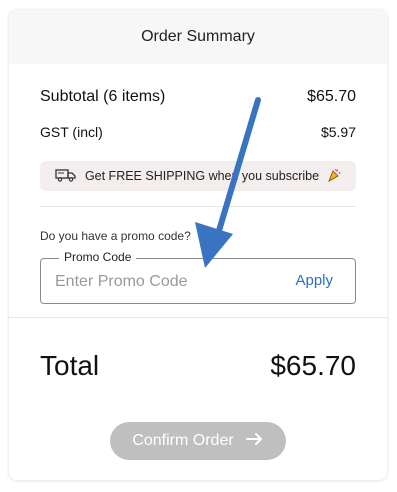 The height and width of the screenshot is (492, 397). Describe the element at coordinates (71, 132) in the screenshot. I see `gst-label: GST (incl)` at that location.